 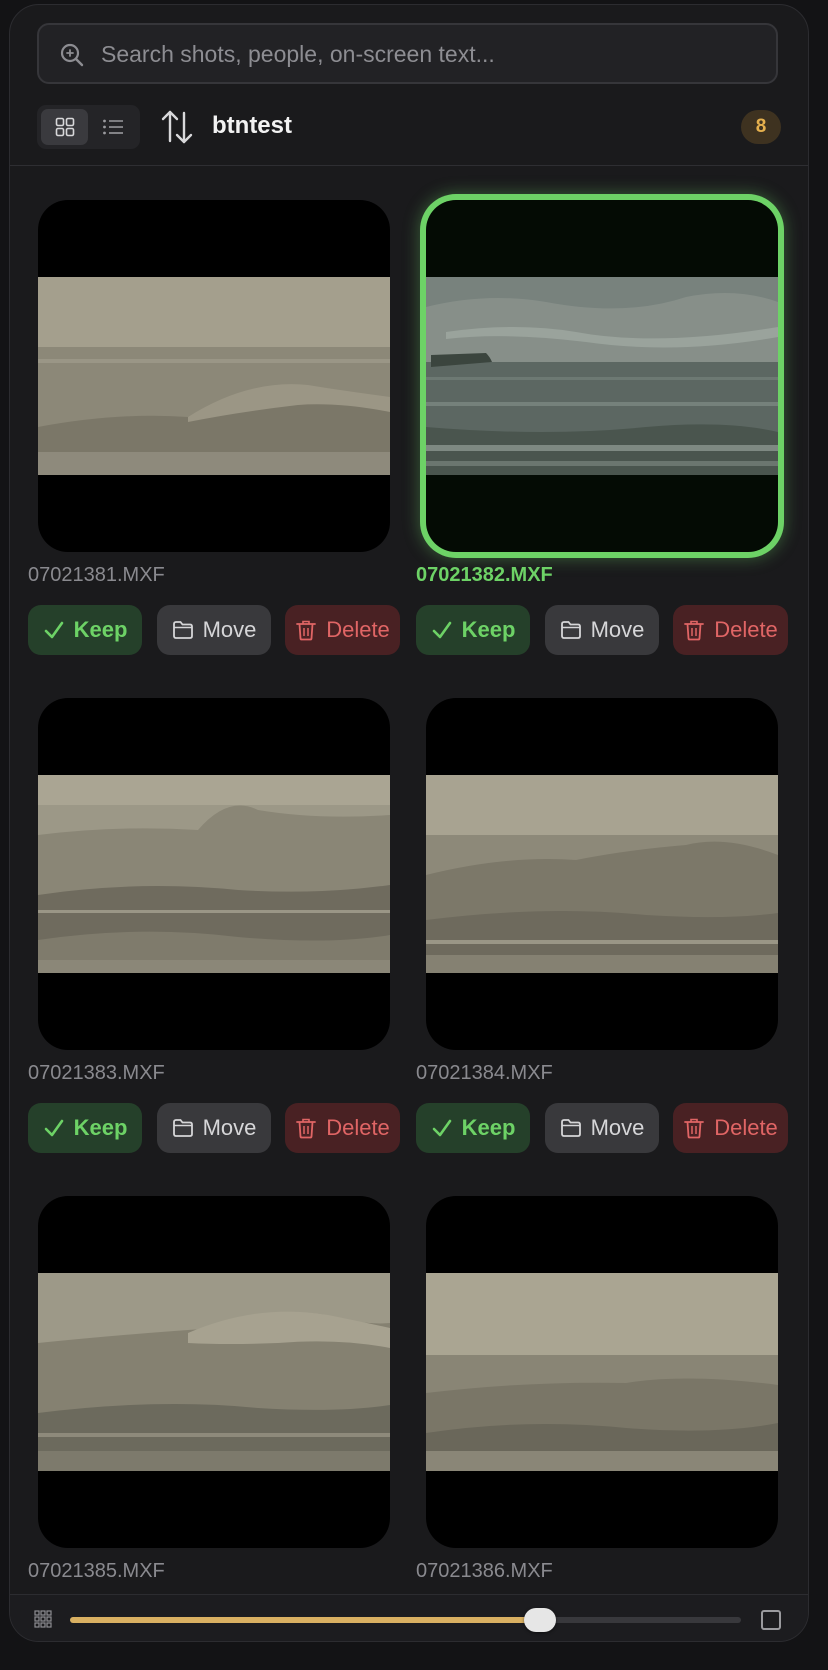 What do you see at coordinates (305, 1620) in the screenshot?
I see `slider-fill` at bounding box center [305, 1620].